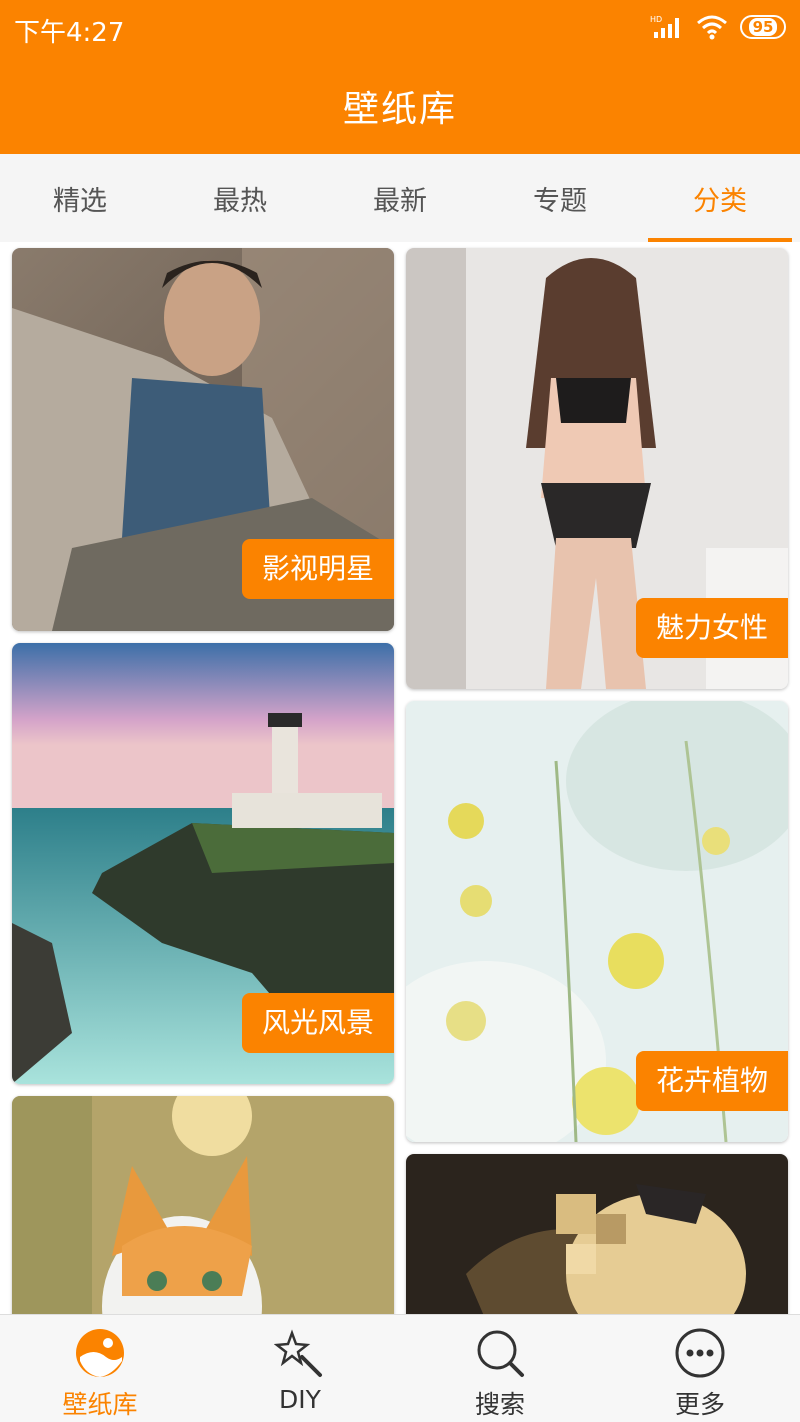 This screenshot has height=1422, width=800. I want to click on tab-newest: 最新, so click(400, 198).